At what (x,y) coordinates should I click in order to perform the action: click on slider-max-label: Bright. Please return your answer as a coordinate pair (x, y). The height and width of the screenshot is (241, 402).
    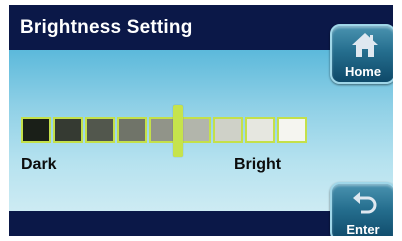
    Looking at the image, I should click on (258, 164).